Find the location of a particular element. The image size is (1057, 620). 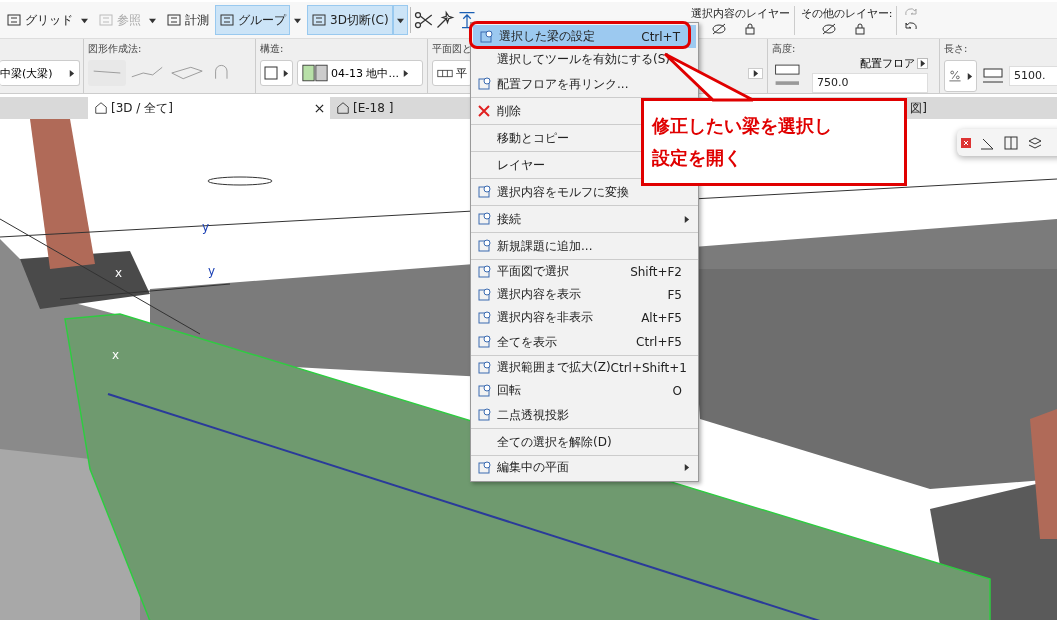

plan-symbol-icon is located at coordinates (445, 73).